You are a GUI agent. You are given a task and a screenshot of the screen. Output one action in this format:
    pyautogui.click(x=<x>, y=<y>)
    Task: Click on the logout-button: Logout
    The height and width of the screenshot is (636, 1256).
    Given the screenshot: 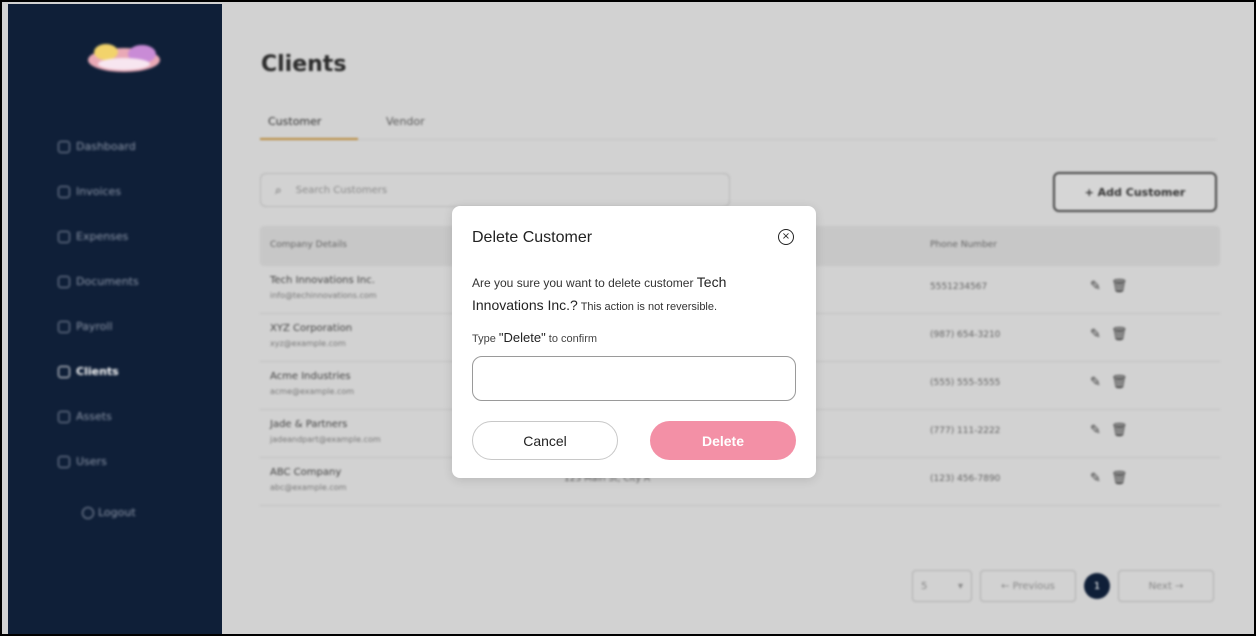 What is the action you would take?
    pyautogui.click(x=115, y=512)
    